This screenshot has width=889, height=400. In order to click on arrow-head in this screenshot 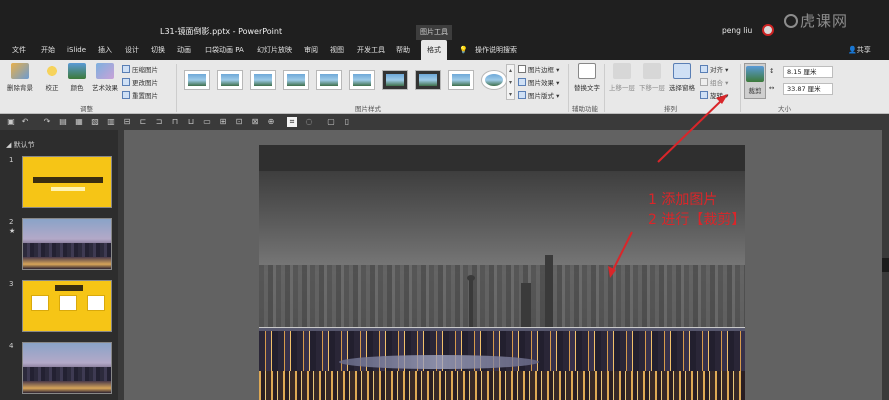, I will do `click(722, 99)`.